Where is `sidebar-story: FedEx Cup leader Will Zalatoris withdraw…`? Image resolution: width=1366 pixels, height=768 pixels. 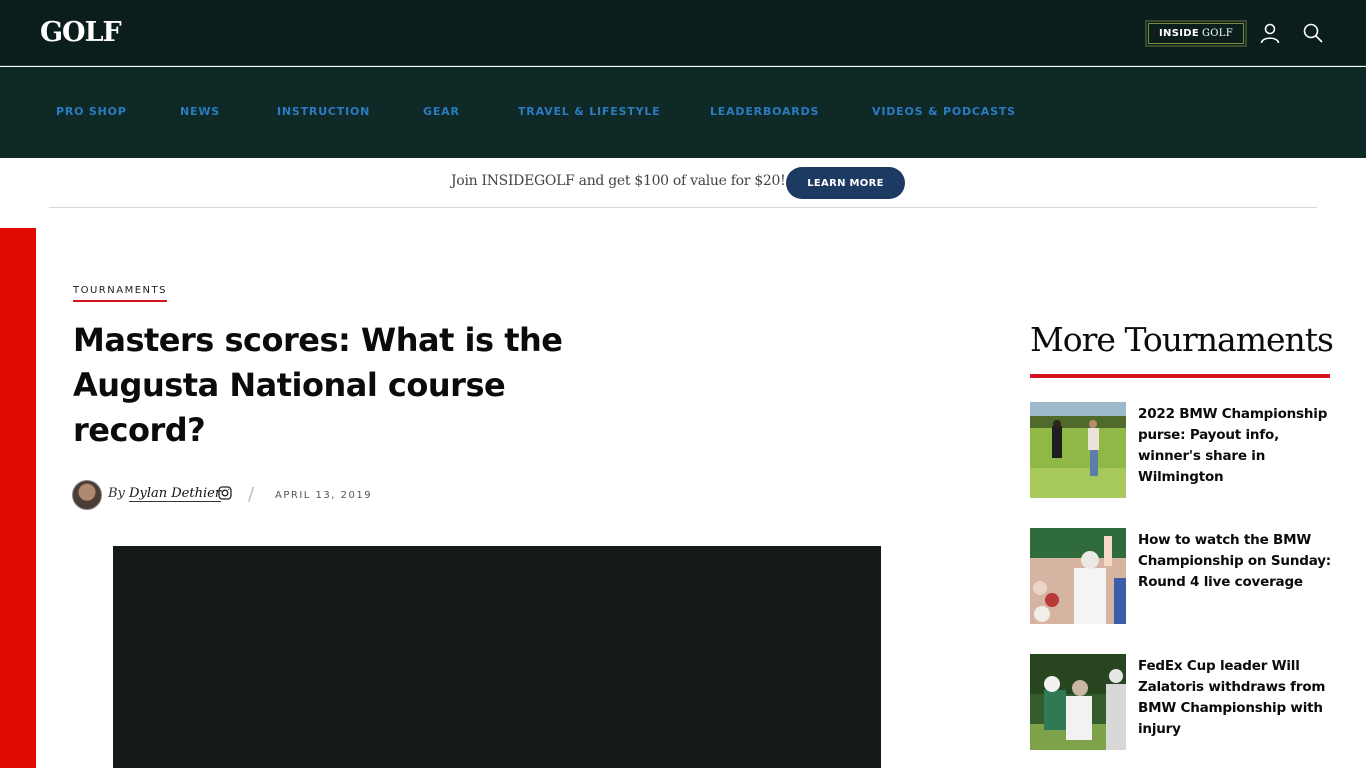 sidebar-story: FedEx Cup leader Will Zalatoris withdraw… is located at coordinates (1180, 702).